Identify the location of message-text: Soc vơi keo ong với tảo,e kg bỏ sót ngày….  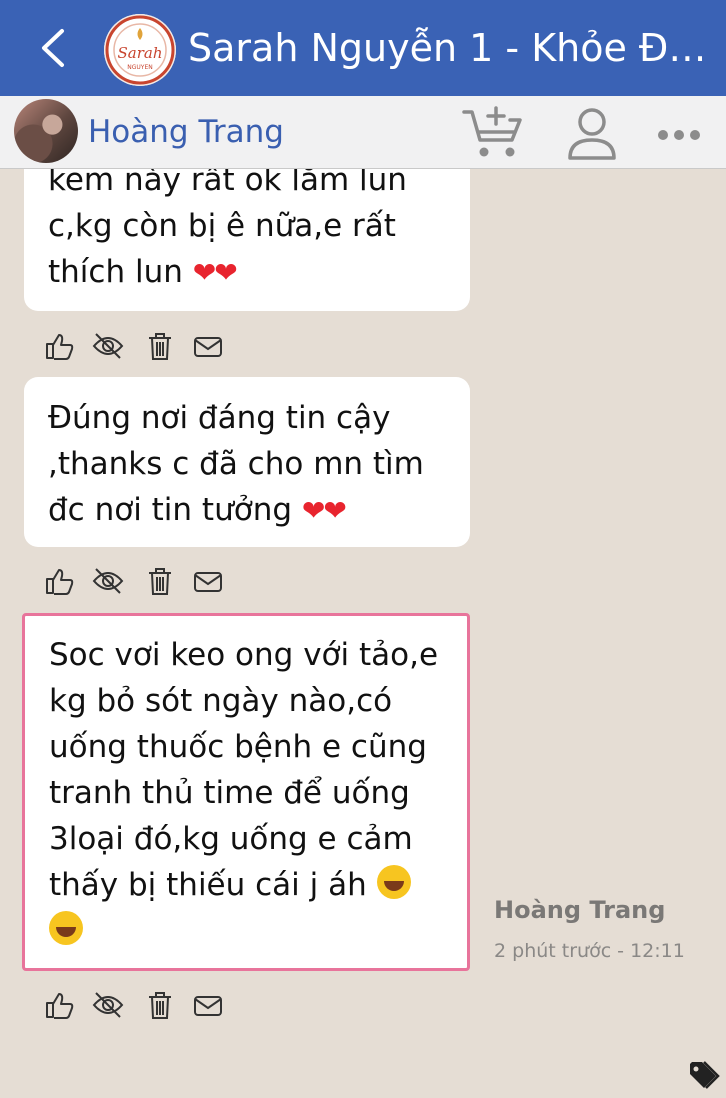
(244, 770).